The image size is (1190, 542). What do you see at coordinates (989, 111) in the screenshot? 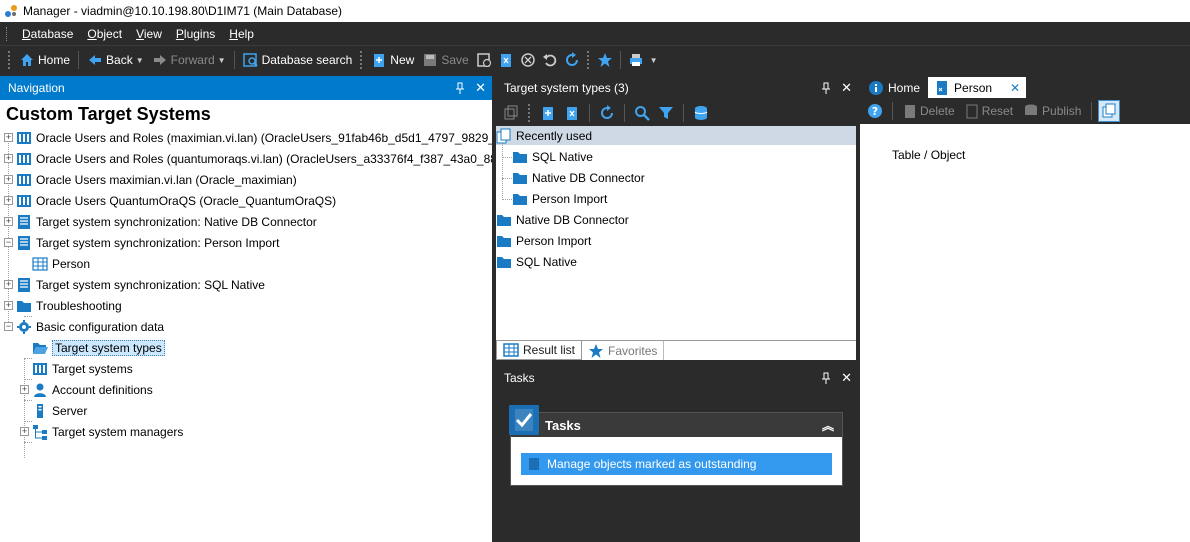
I see `reset-button: Reset` at bounding box center [989, 111].